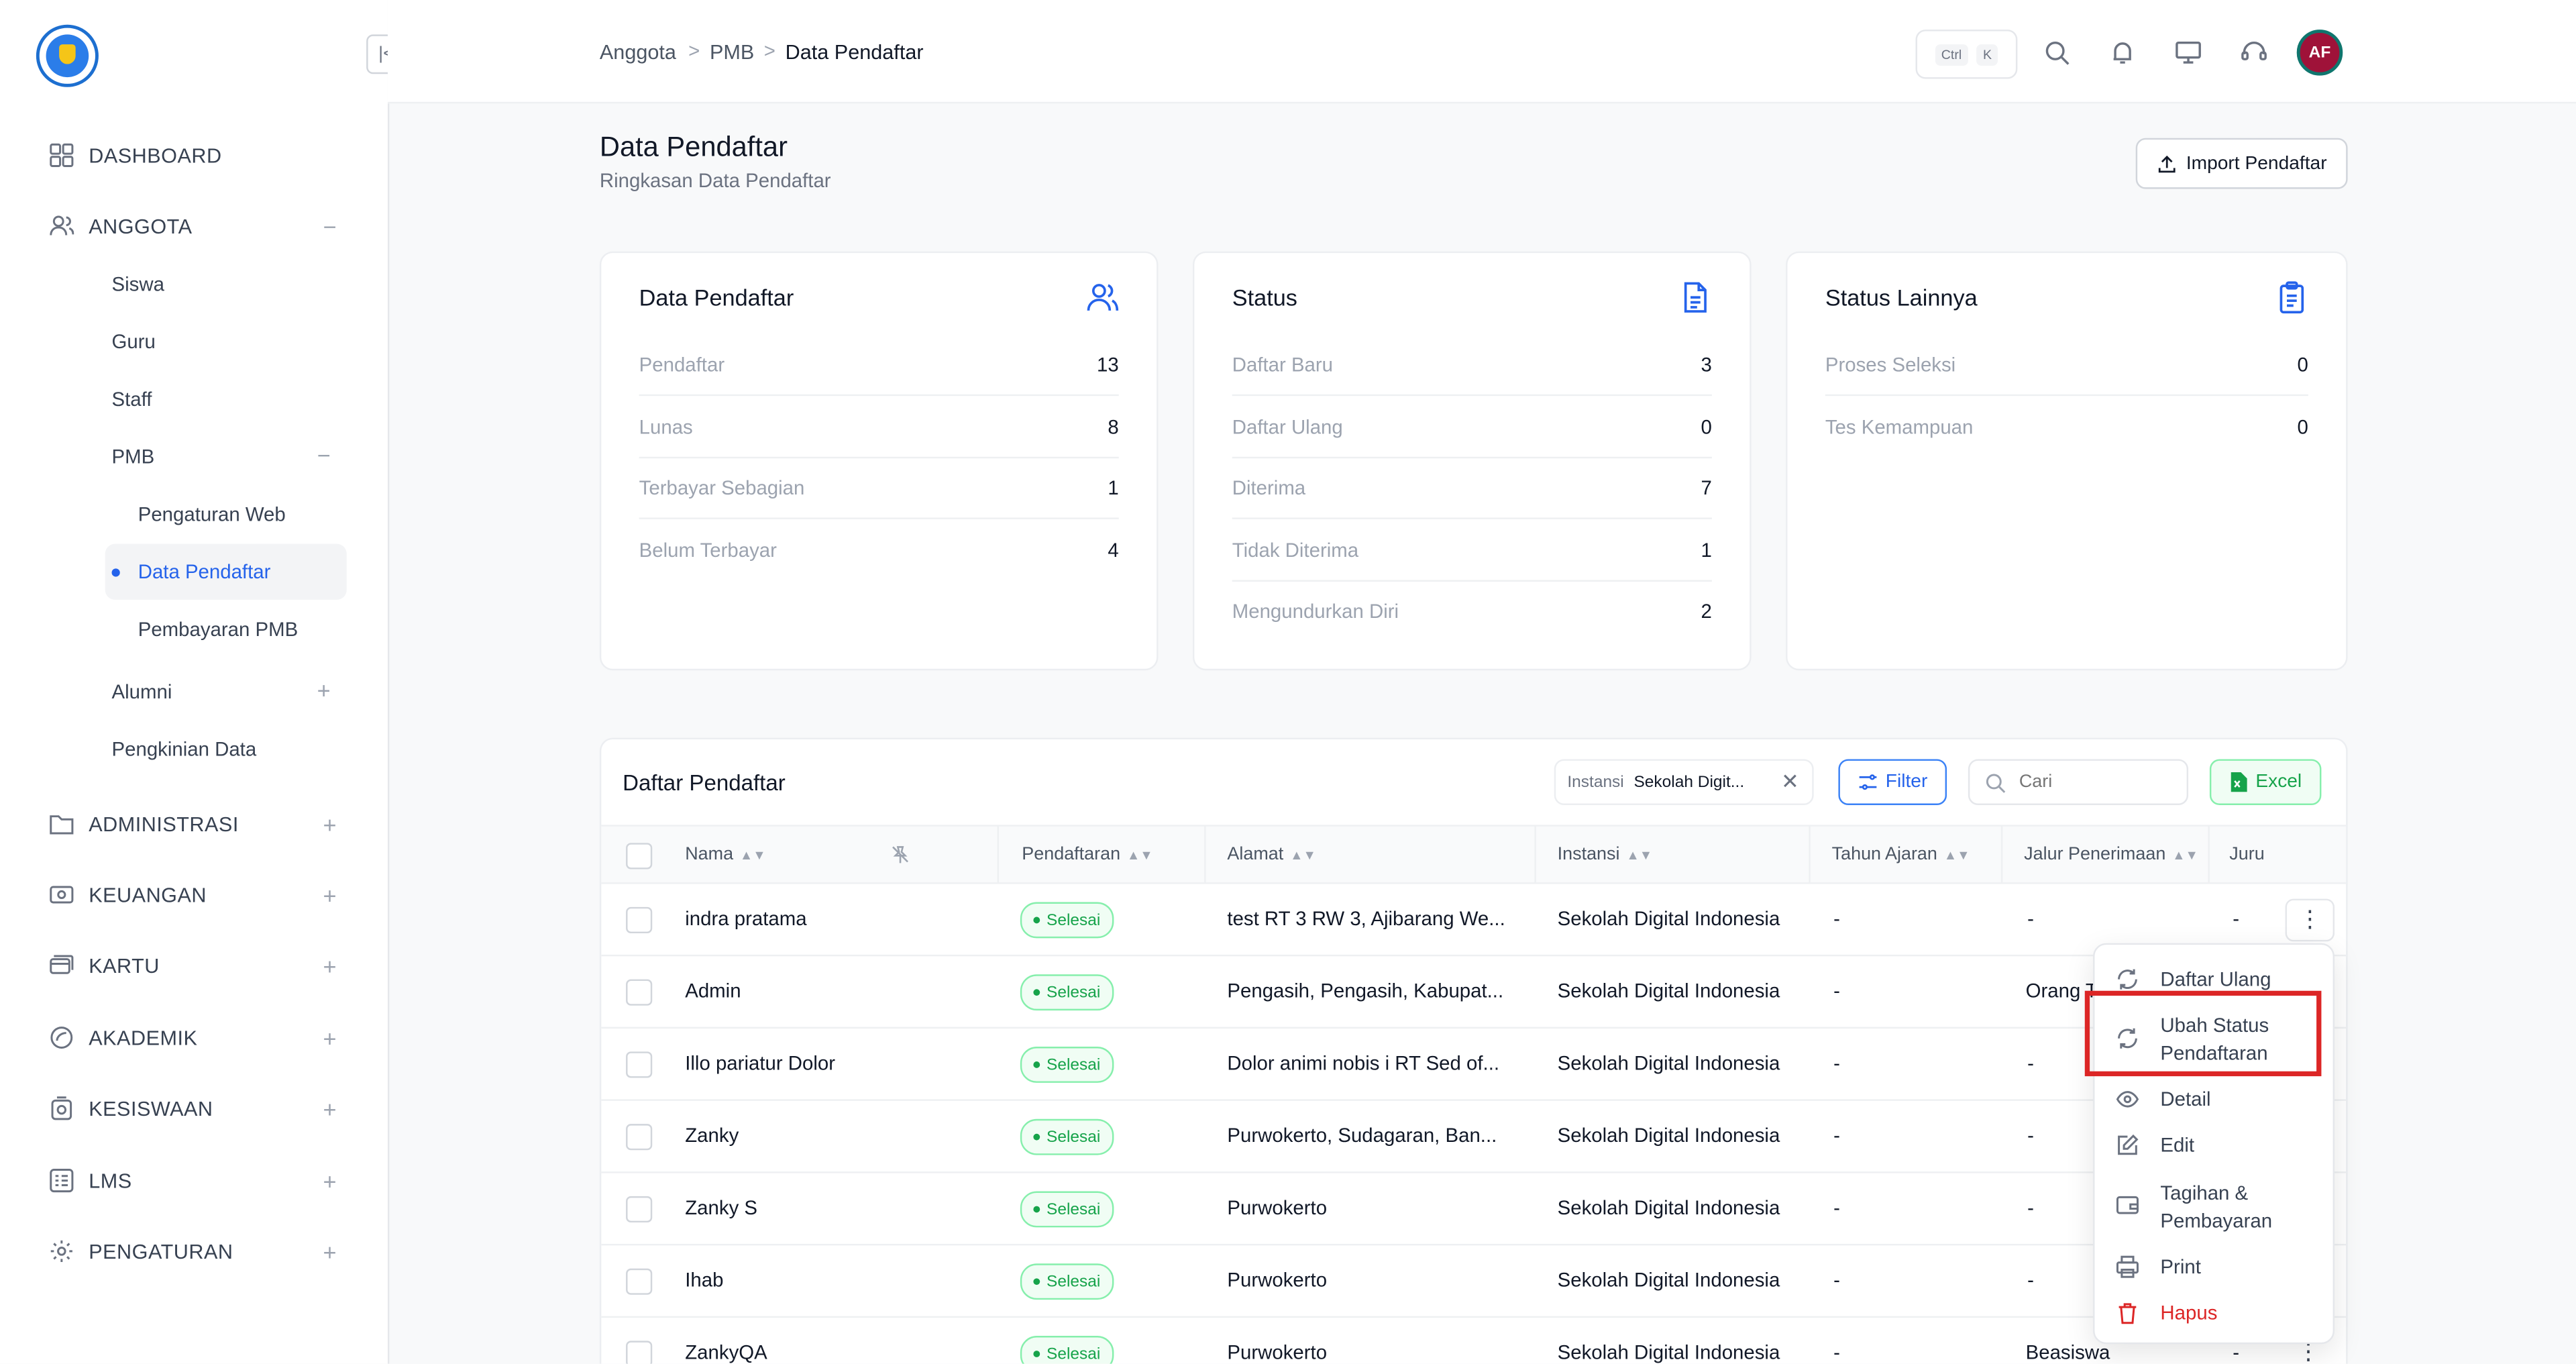  What do you see at coordinates (2265, 783) in the screenshot?
I see `excel-export-button: Excel` at bounding box center [2265, 783].